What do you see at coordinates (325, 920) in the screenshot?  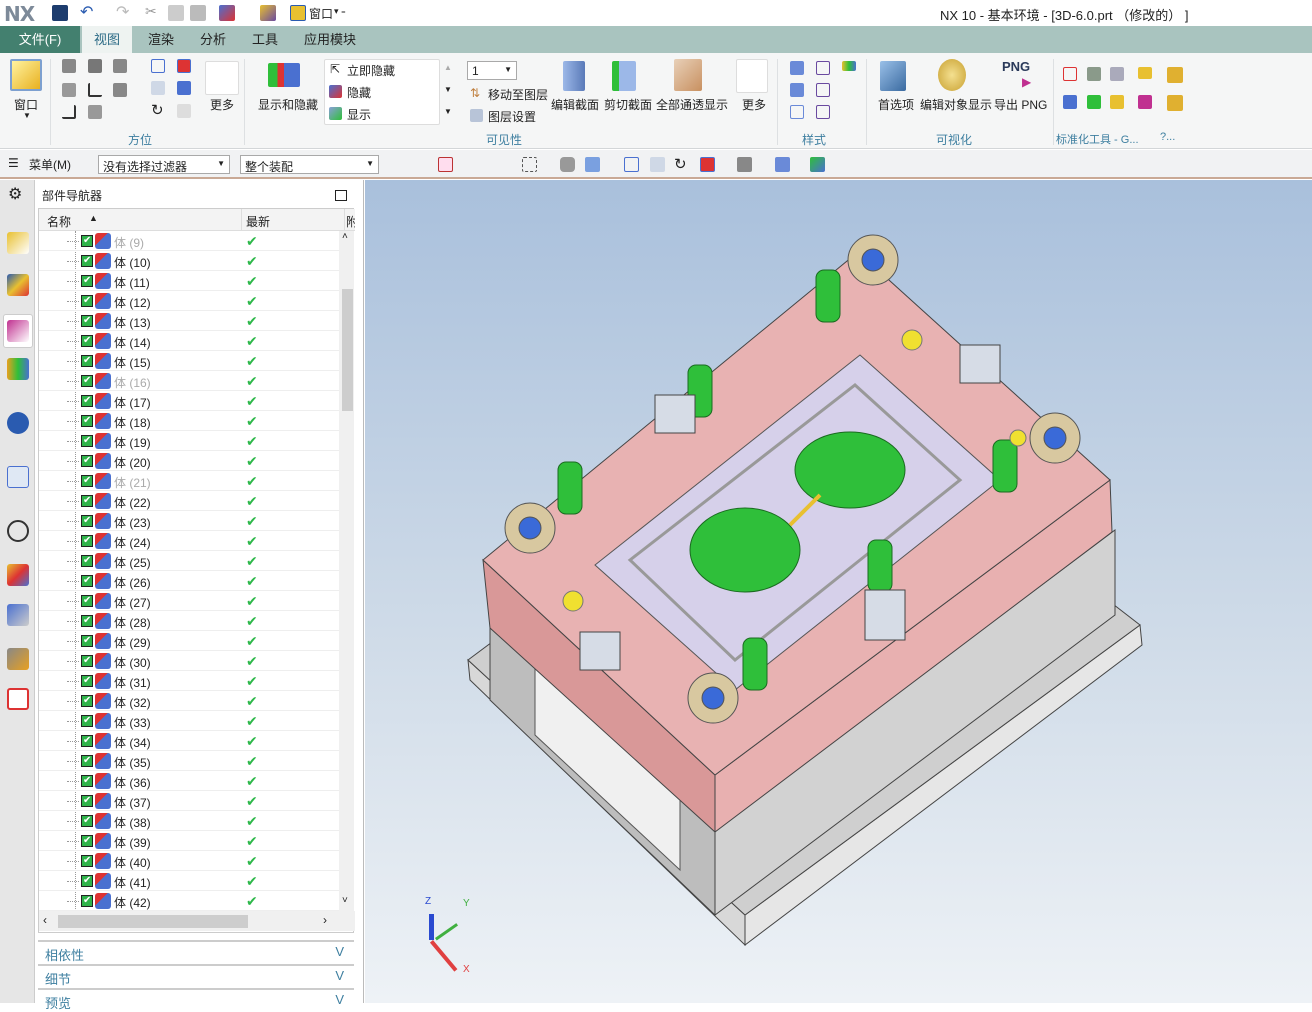 I see `scroll-right-icon: ›` at bounding box center [325, 920].